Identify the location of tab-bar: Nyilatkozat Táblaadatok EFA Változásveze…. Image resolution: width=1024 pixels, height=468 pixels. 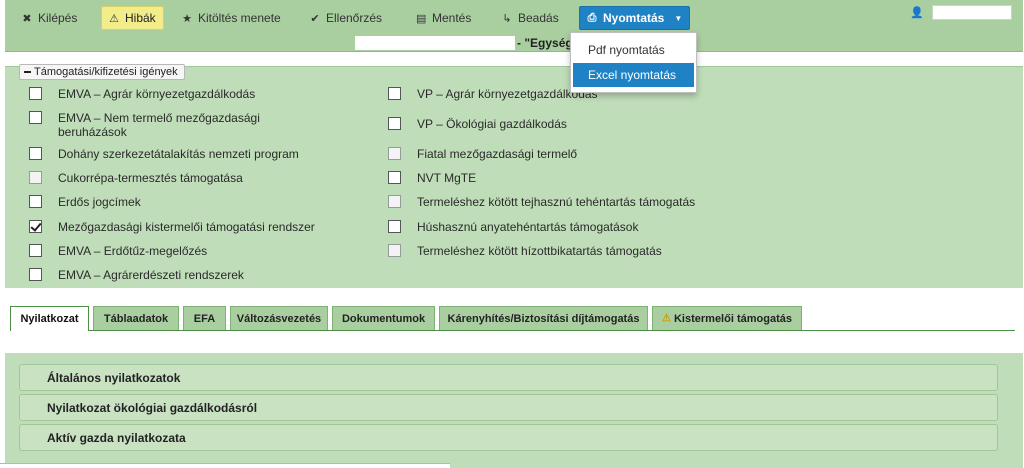
(512, 318).